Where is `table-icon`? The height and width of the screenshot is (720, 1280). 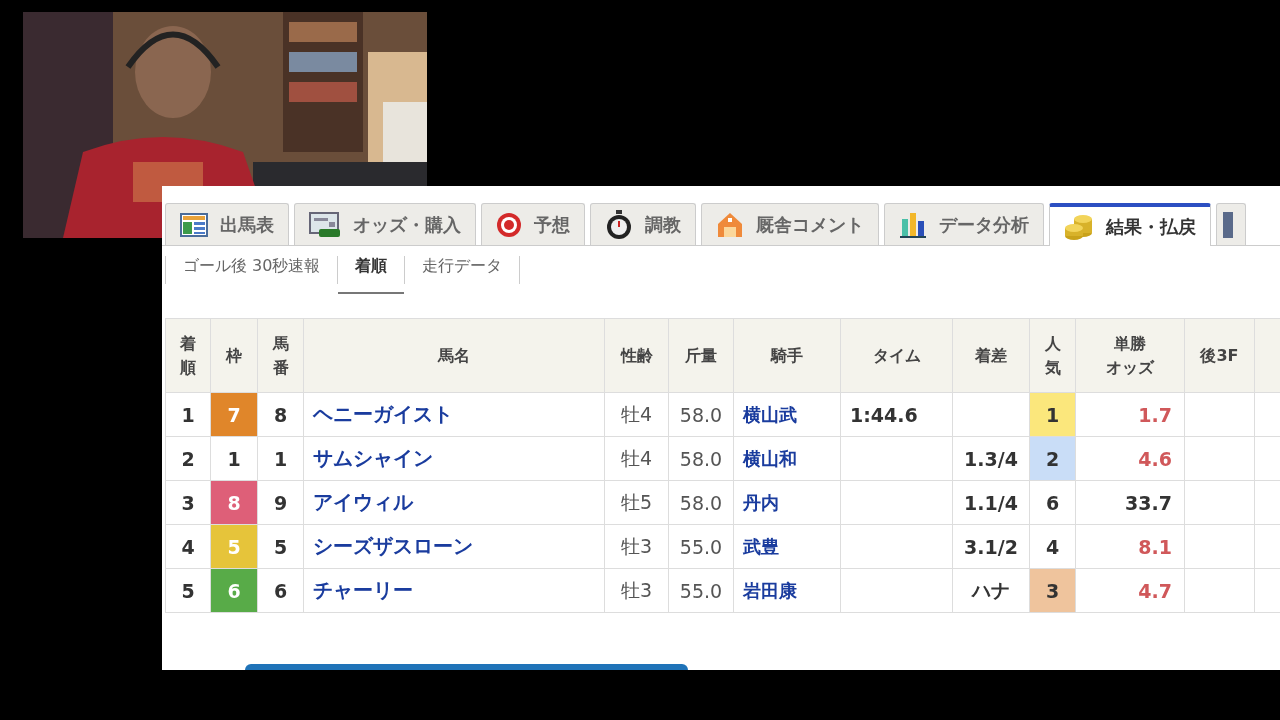
table-icon is located at coordinates (194, 224).